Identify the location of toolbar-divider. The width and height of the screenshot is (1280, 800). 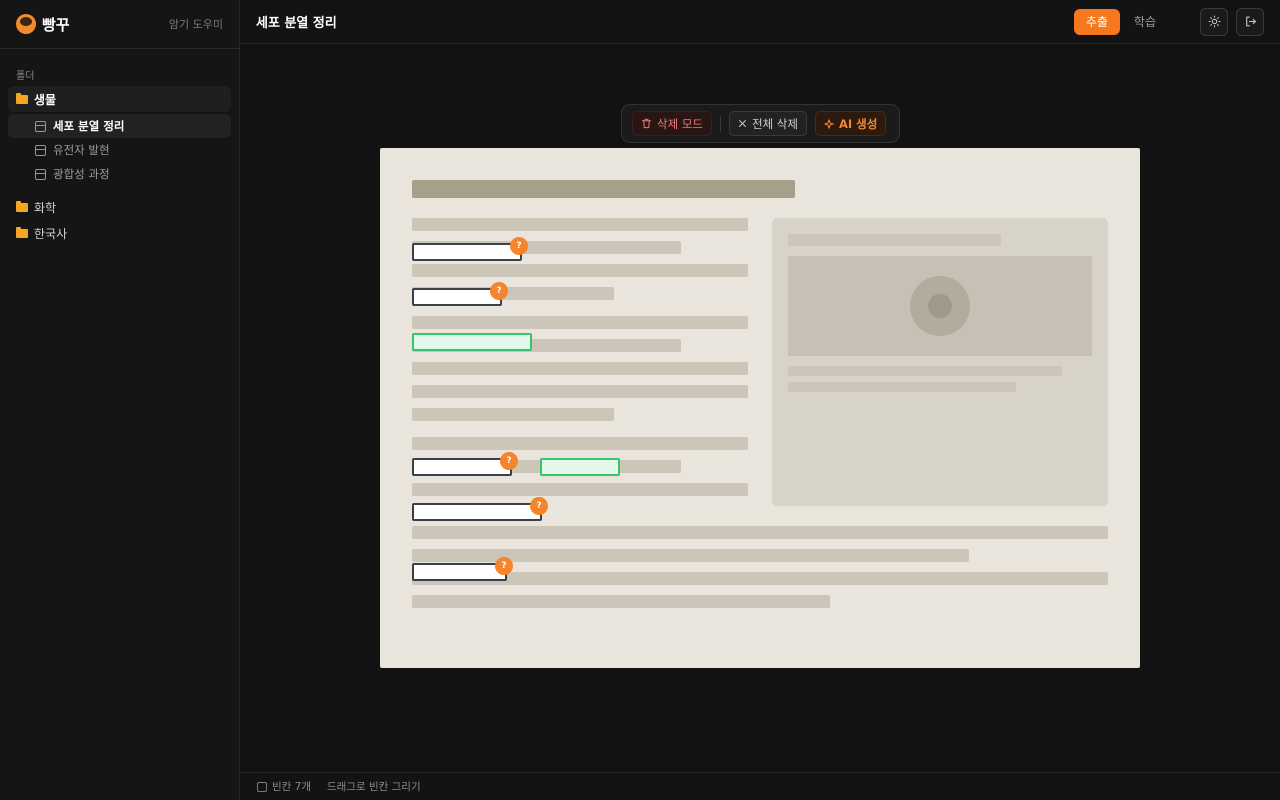
(720, 123).